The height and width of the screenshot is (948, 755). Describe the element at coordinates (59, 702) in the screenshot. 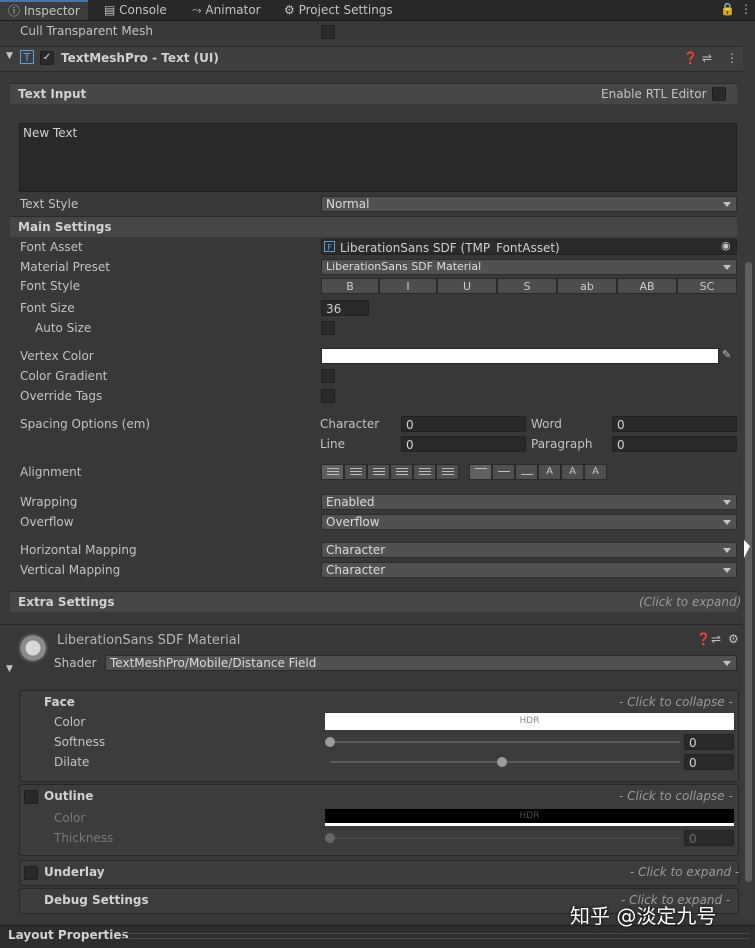

I see `face-header: Face` at that location.